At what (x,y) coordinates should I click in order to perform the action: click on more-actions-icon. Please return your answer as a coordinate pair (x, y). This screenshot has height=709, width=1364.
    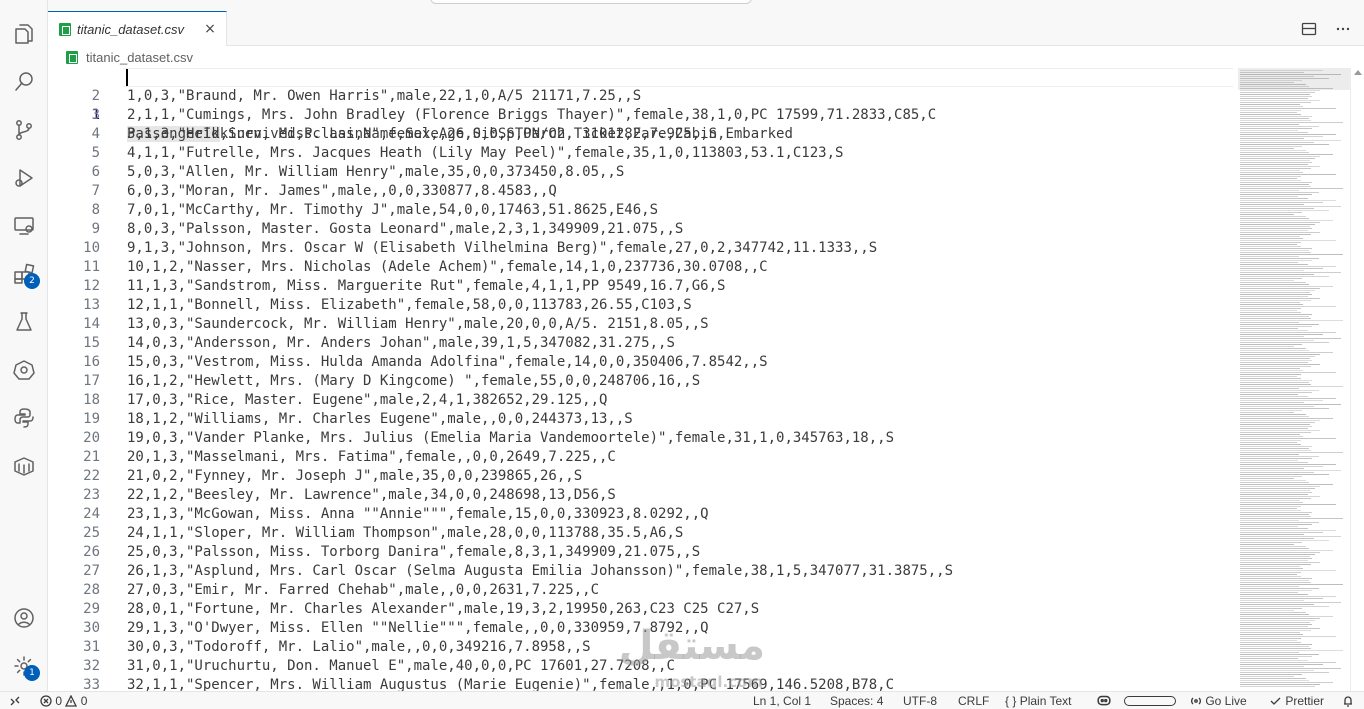
    Looking at the image, I should click on (1343, 29).